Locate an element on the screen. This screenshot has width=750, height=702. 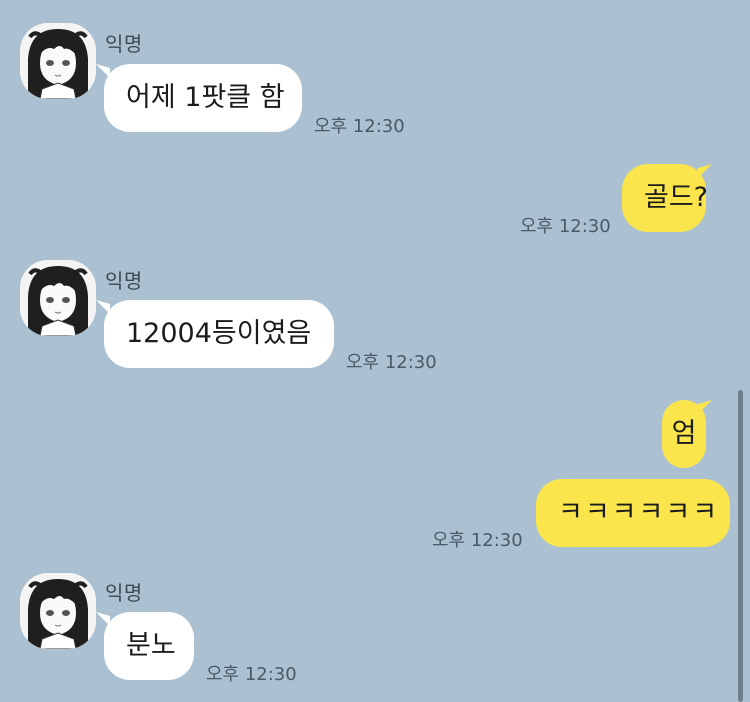
message-bubble: 엄 is located at coordinates (684, 434).